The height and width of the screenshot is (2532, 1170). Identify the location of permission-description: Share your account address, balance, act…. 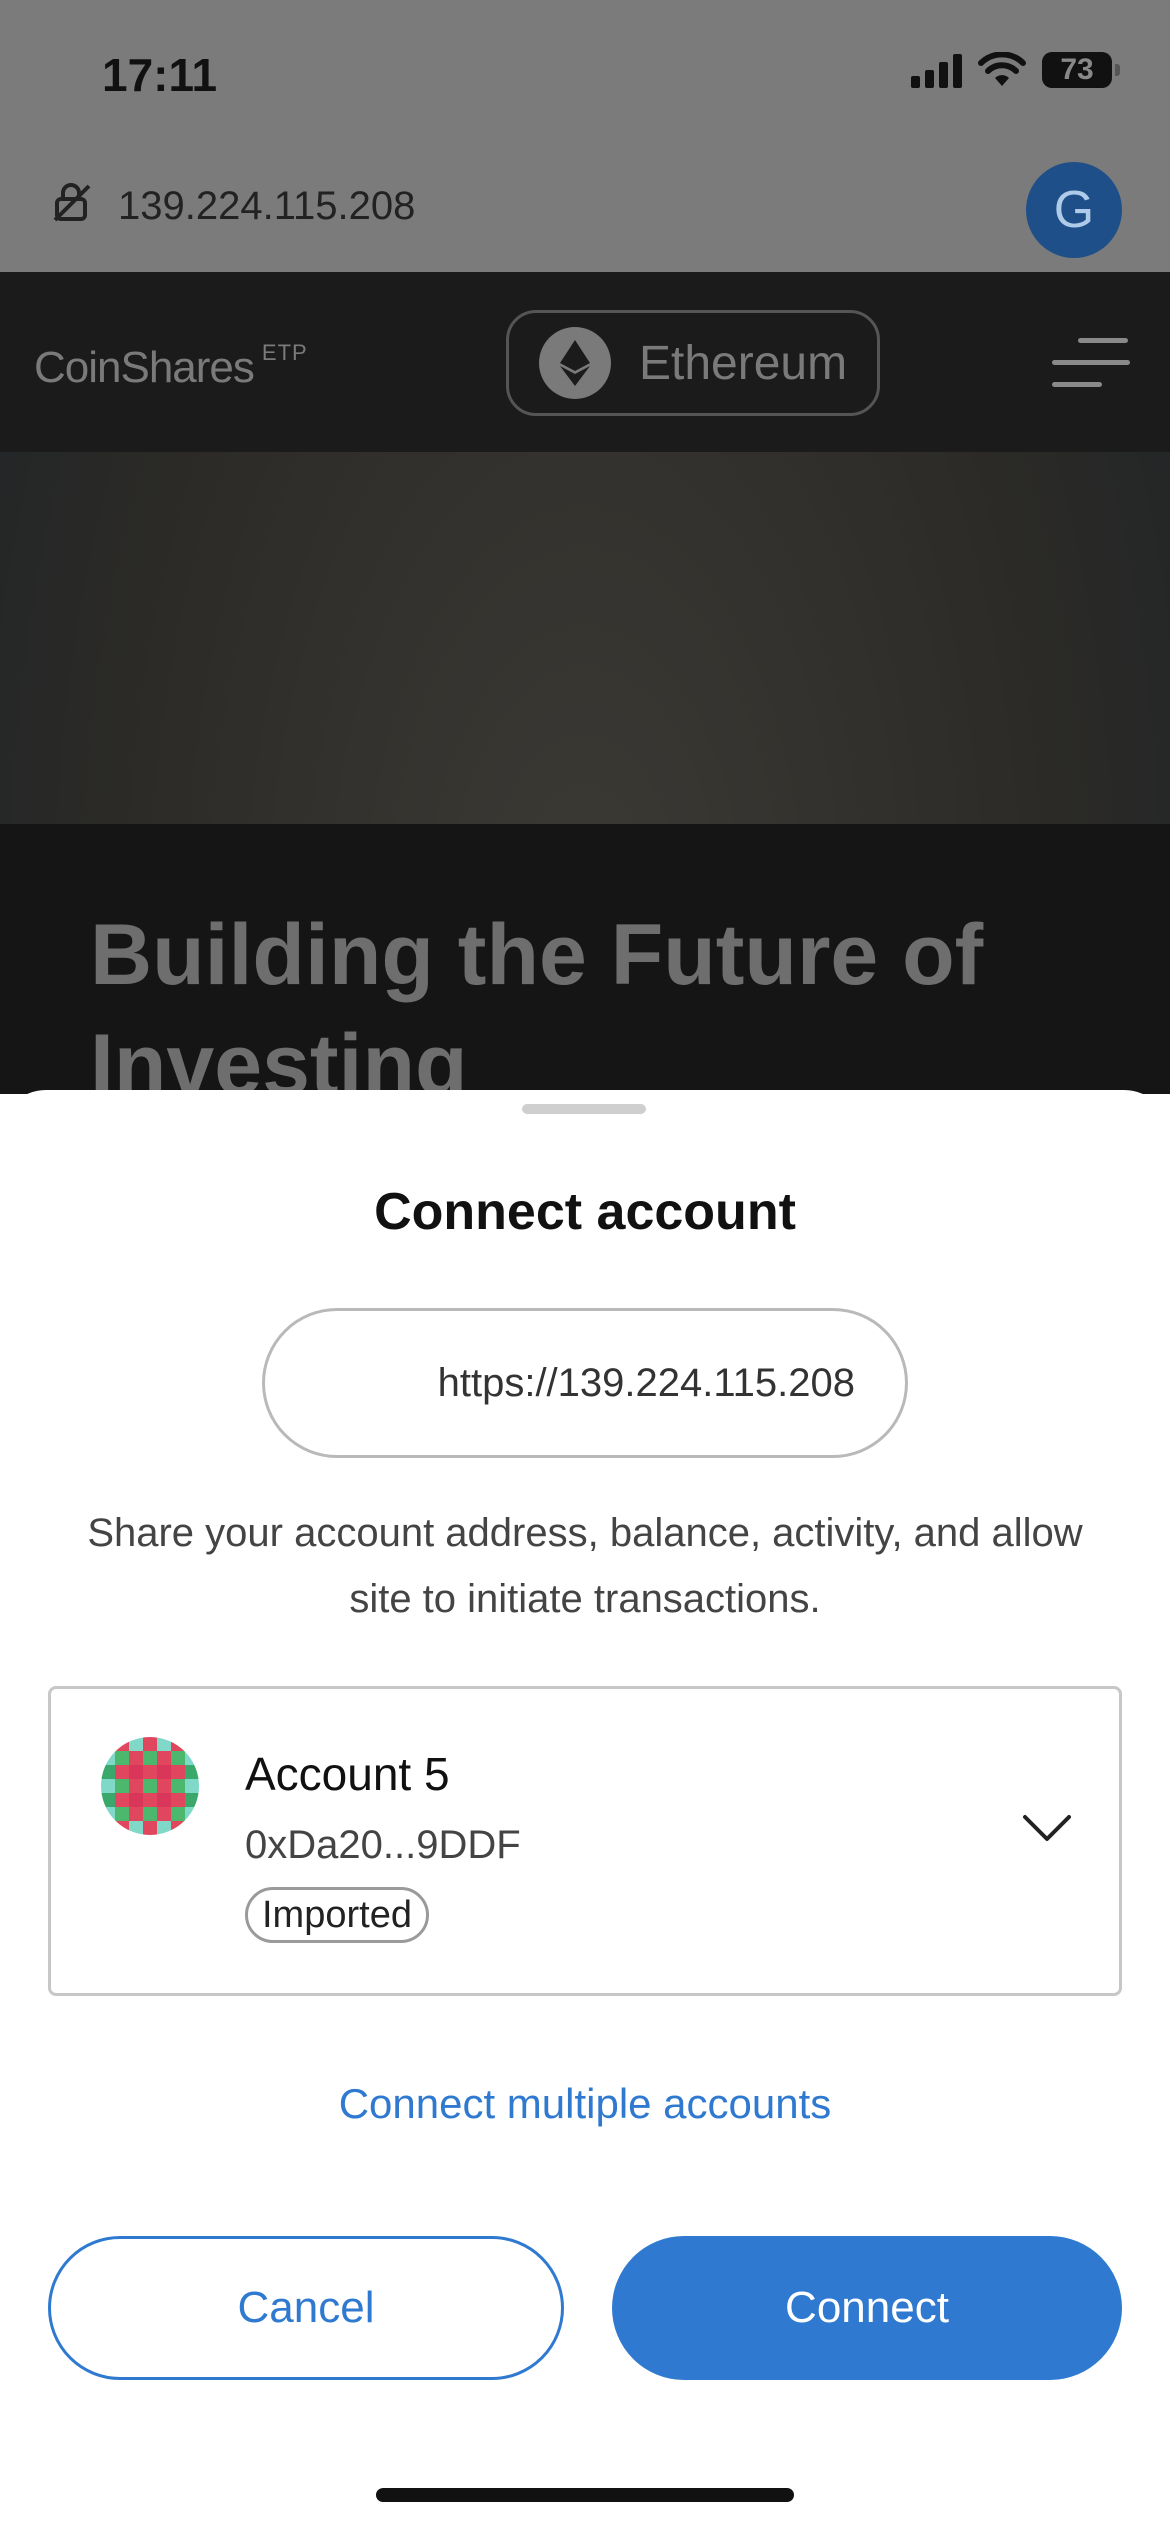
(585, 1566).